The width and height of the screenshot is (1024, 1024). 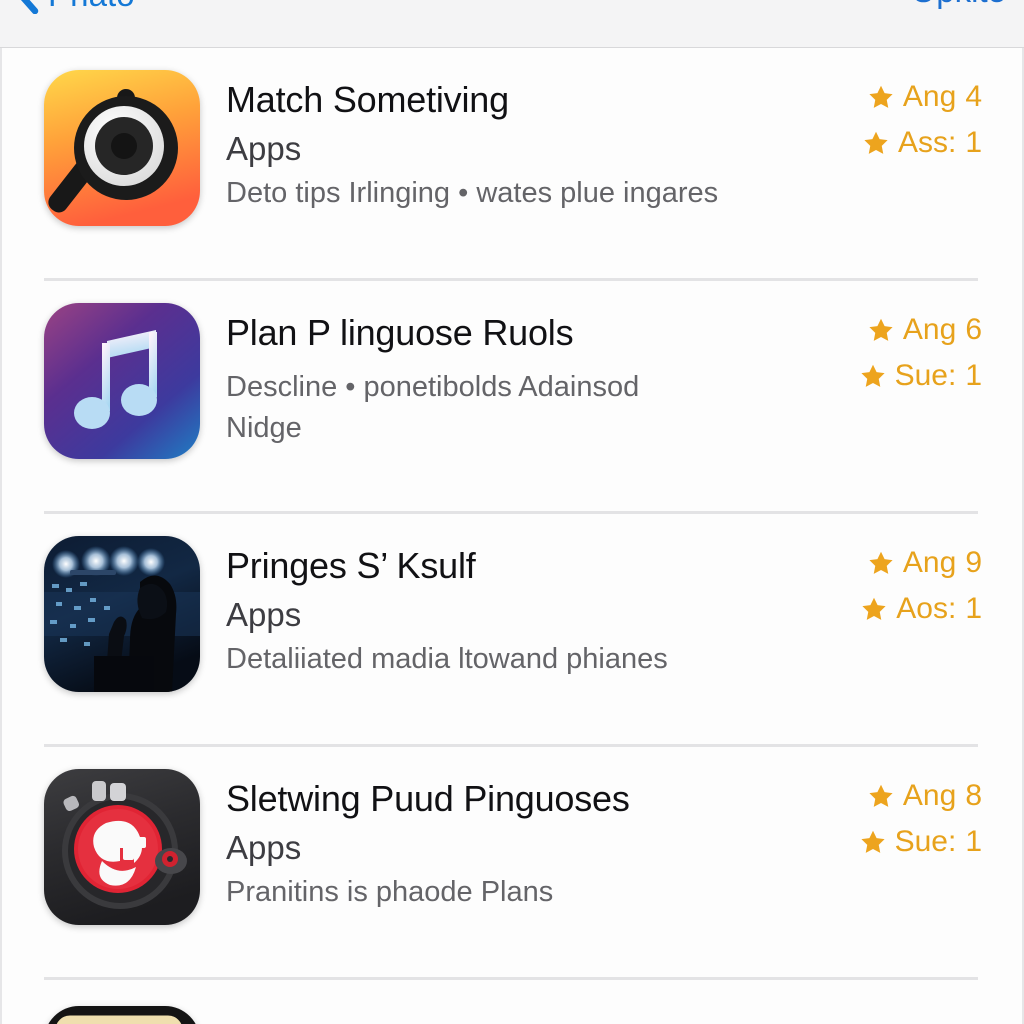 What do you see at coordinates (973, 329) in the screenshot?
I see `rating-value: 6` at bounding box center [973, 329].